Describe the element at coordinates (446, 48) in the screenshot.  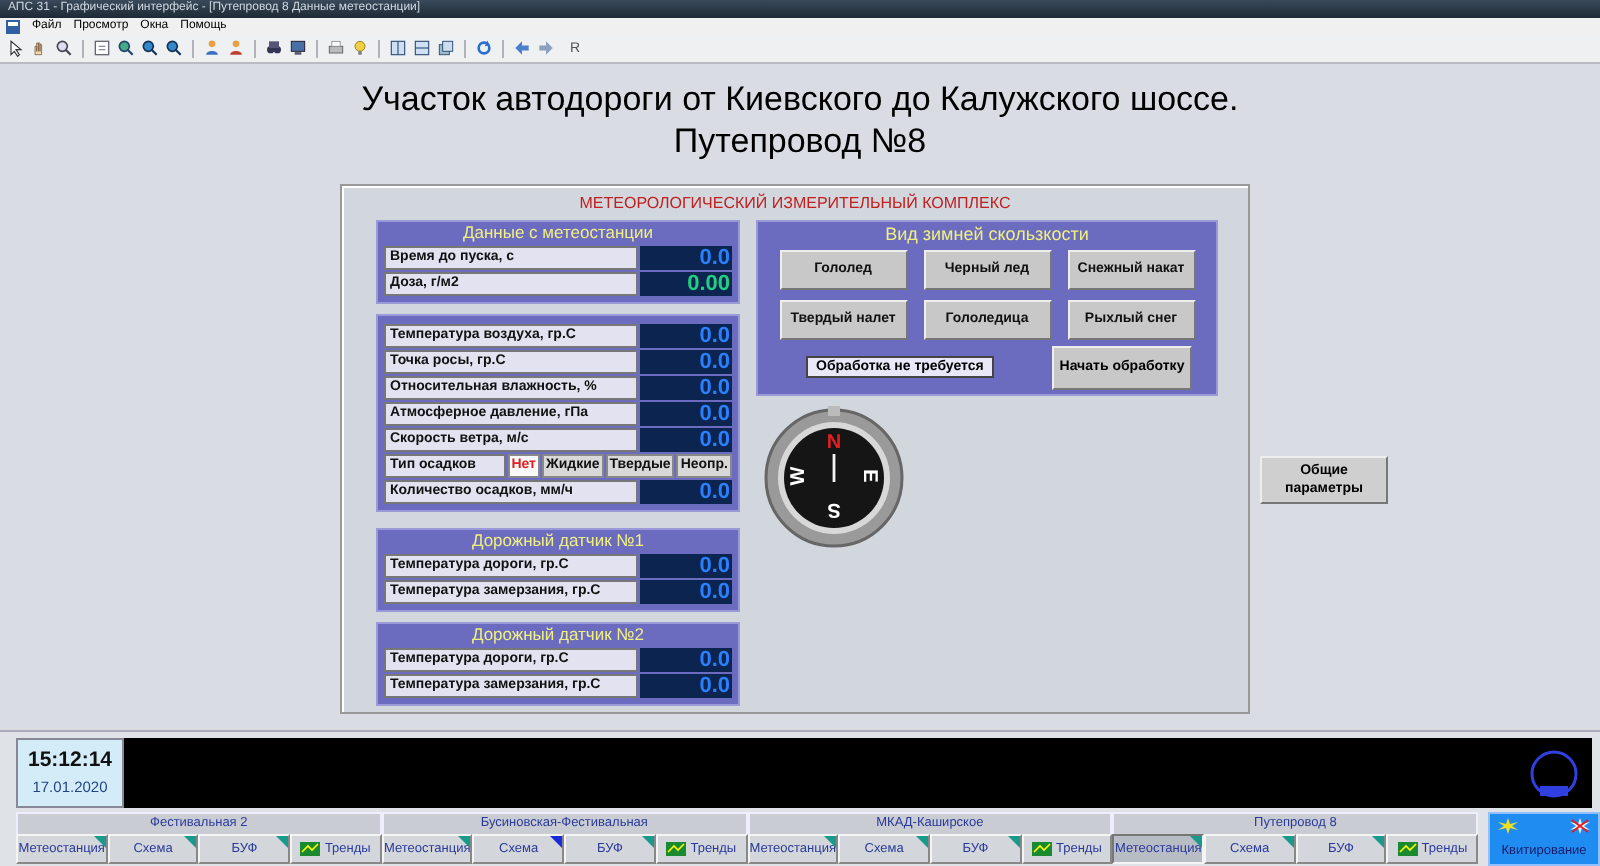
I see `layers-icon` at that location.